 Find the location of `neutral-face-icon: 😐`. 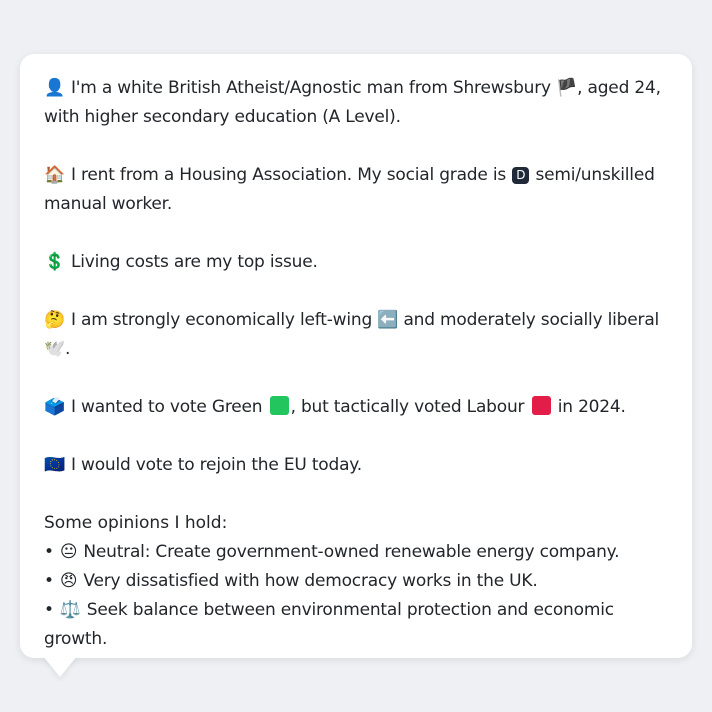

neutral-face-icon: 😐 is located at coordinates (68, 552).